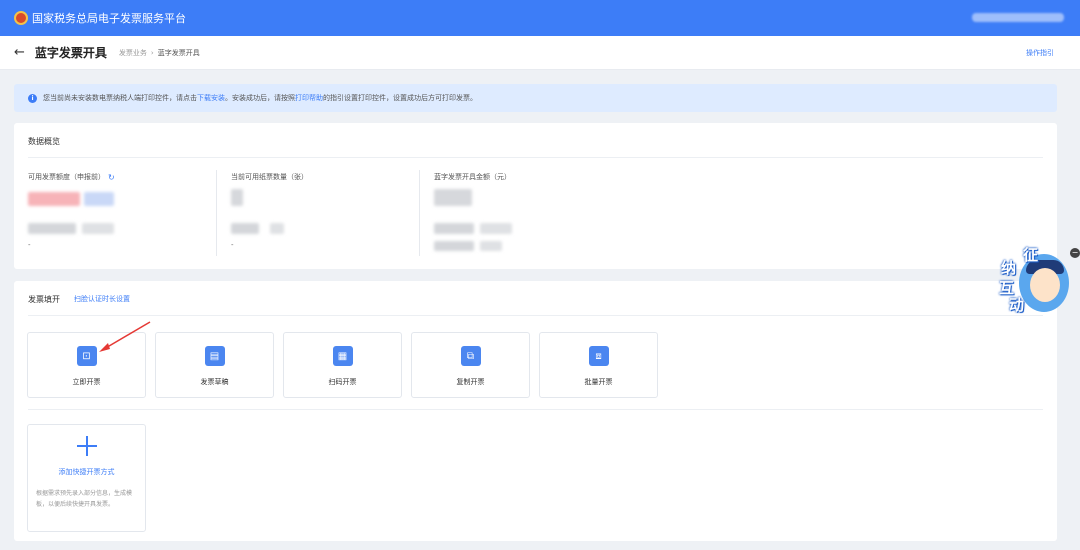  What do you see at coordinates (84, 499) in the screenshot?
I see `add-quick-issue-desc: 根据需求预先录入部分信息，生成模板，以便后续快捷开具发票。` at bounding box center [84, 499].